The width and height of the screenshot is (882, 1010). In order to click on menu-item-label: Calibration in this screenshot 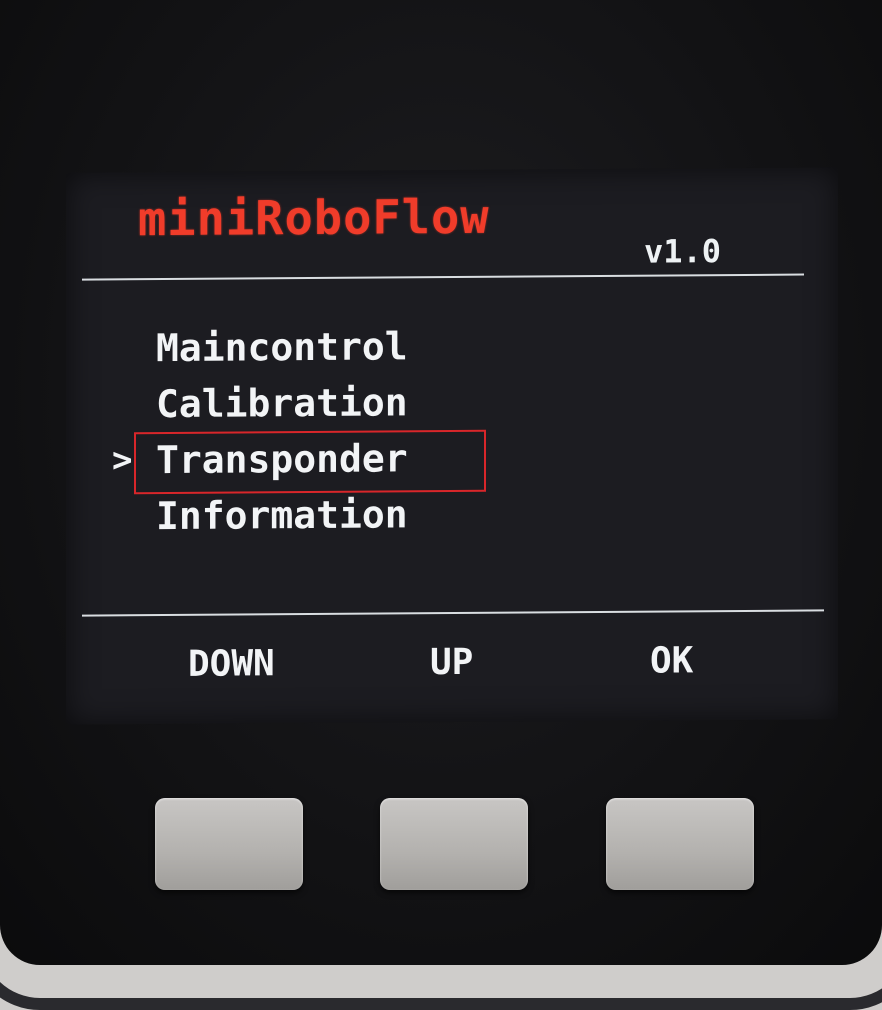, I will do `click(282, 403)`.